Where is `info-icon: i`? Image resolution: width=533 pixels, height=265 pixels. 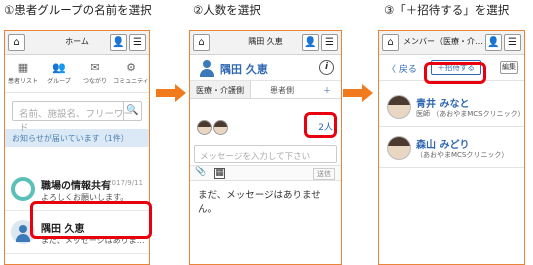 info-icon: i is located at coordinates (326, 67).